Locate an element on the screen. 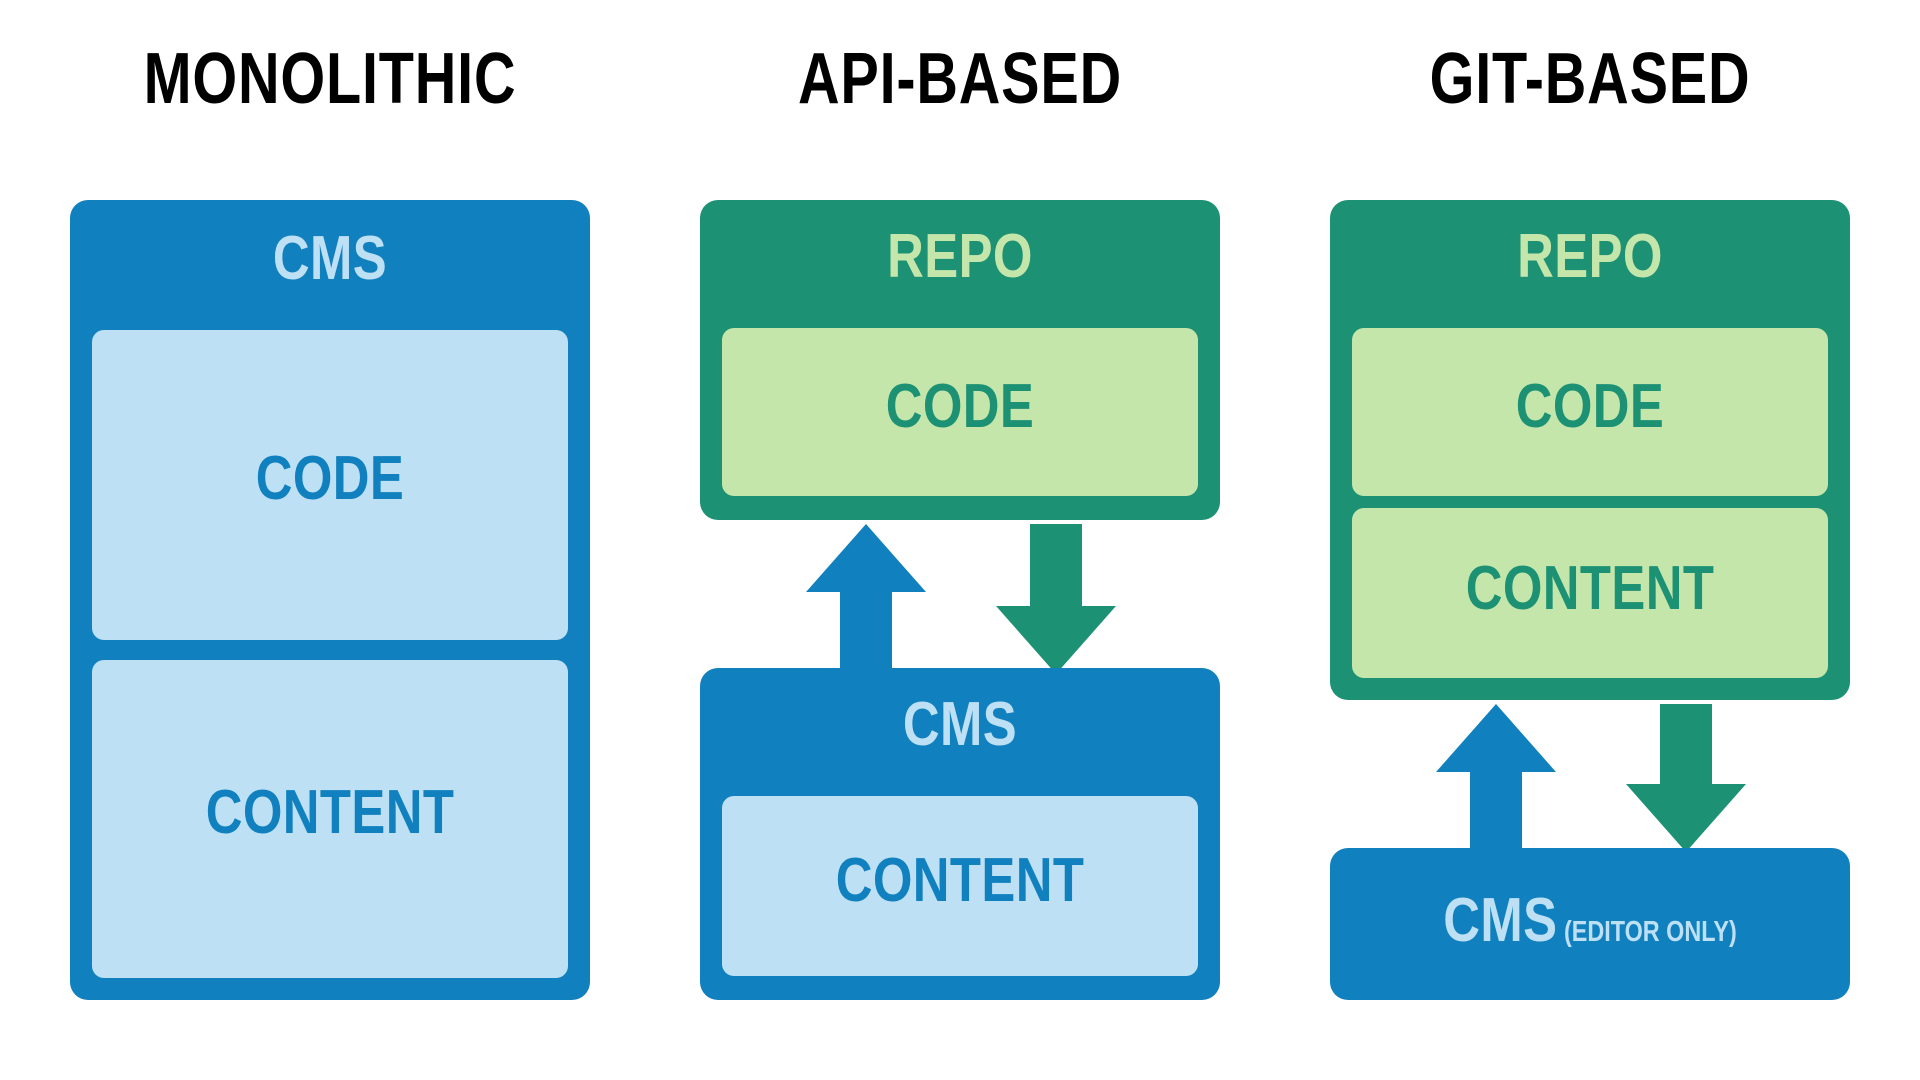 The width and height of the screenshot is (1920, 1080). api-repo-box: REPO CODE is located at coordinates (960, 360).